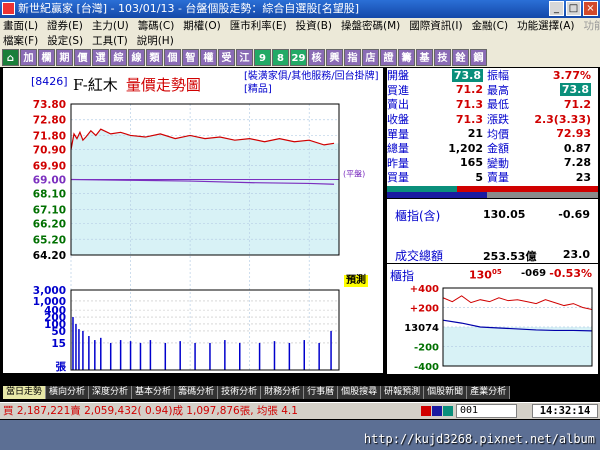 The height and width of the screenshot is (450, 600). What do you see at coordinates (446, 392) in the screenshot?
I see `tab-10: 個股新聞` at bounding box center [446, 392].